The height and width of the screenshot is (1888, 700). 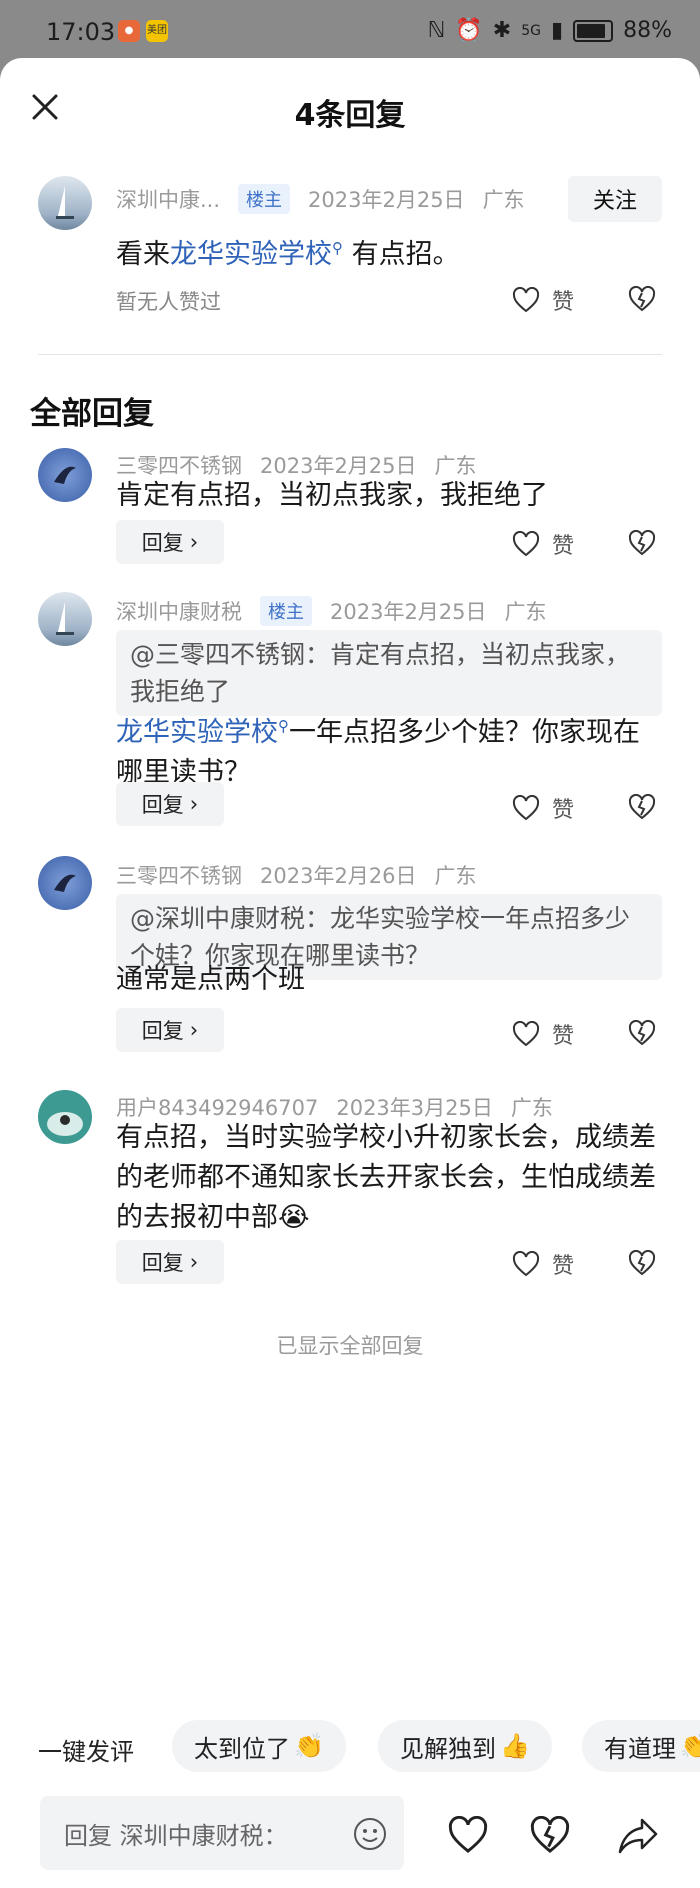 I want to click on follow-button: 关注, so click(x=615, y=199).